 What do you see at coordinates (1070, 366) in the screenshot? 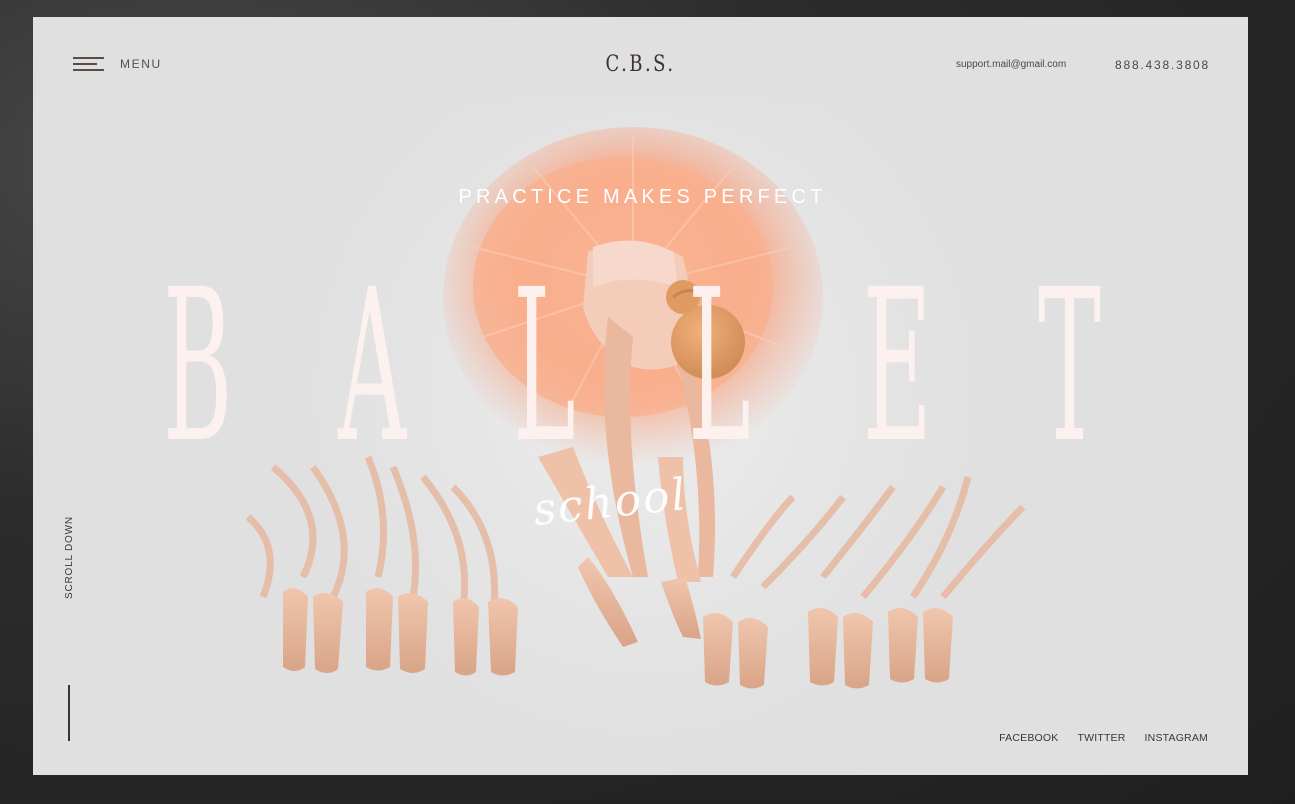
I see `hero-title-letter: T` at bounding box center [1070, 366].